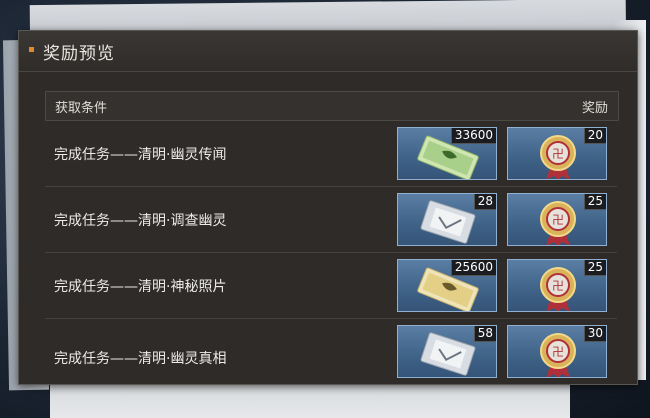 The height and width of the screenshot is (418, 650). Describe the element at coordinates (331, 219) in the screenshot. I see `task-row: 完成任务——清明·调查幽灵 28 卍 25` at that location.